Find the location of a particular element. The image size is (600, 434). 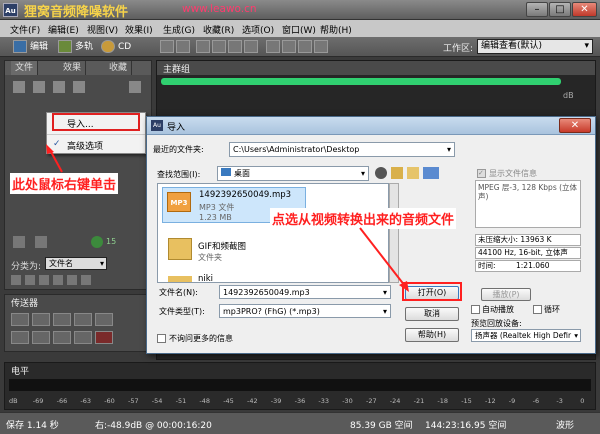

arrow-head is located at coordinates (50, 149).